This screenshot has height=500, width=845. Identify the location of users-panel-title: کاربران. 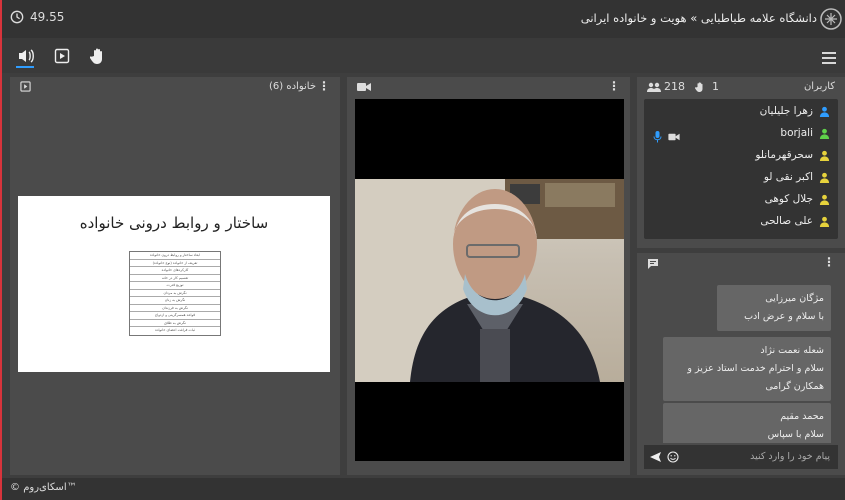
(819, 86).